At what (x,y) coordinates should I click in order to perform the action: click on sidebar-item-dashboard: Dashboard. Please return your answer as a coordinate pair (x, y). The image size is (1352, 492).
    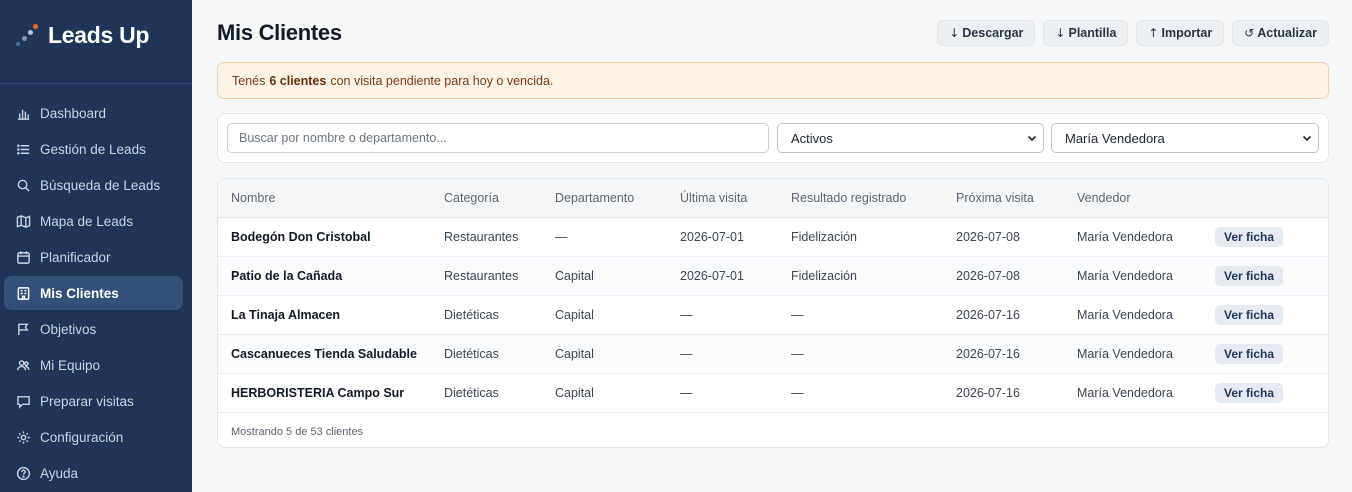
    Looking at the image, I should click on (93, 113).